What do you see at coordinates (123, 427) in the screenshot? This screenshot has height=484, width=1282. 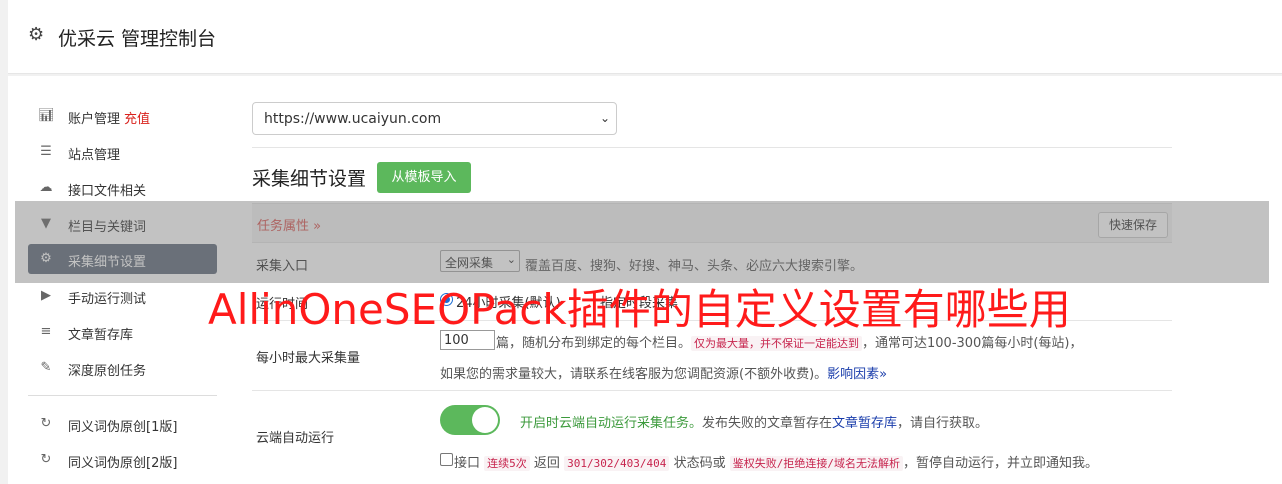 I see `sidebar-item-label: 同义词伪原创[1版]` at bounding box center [123, 427].